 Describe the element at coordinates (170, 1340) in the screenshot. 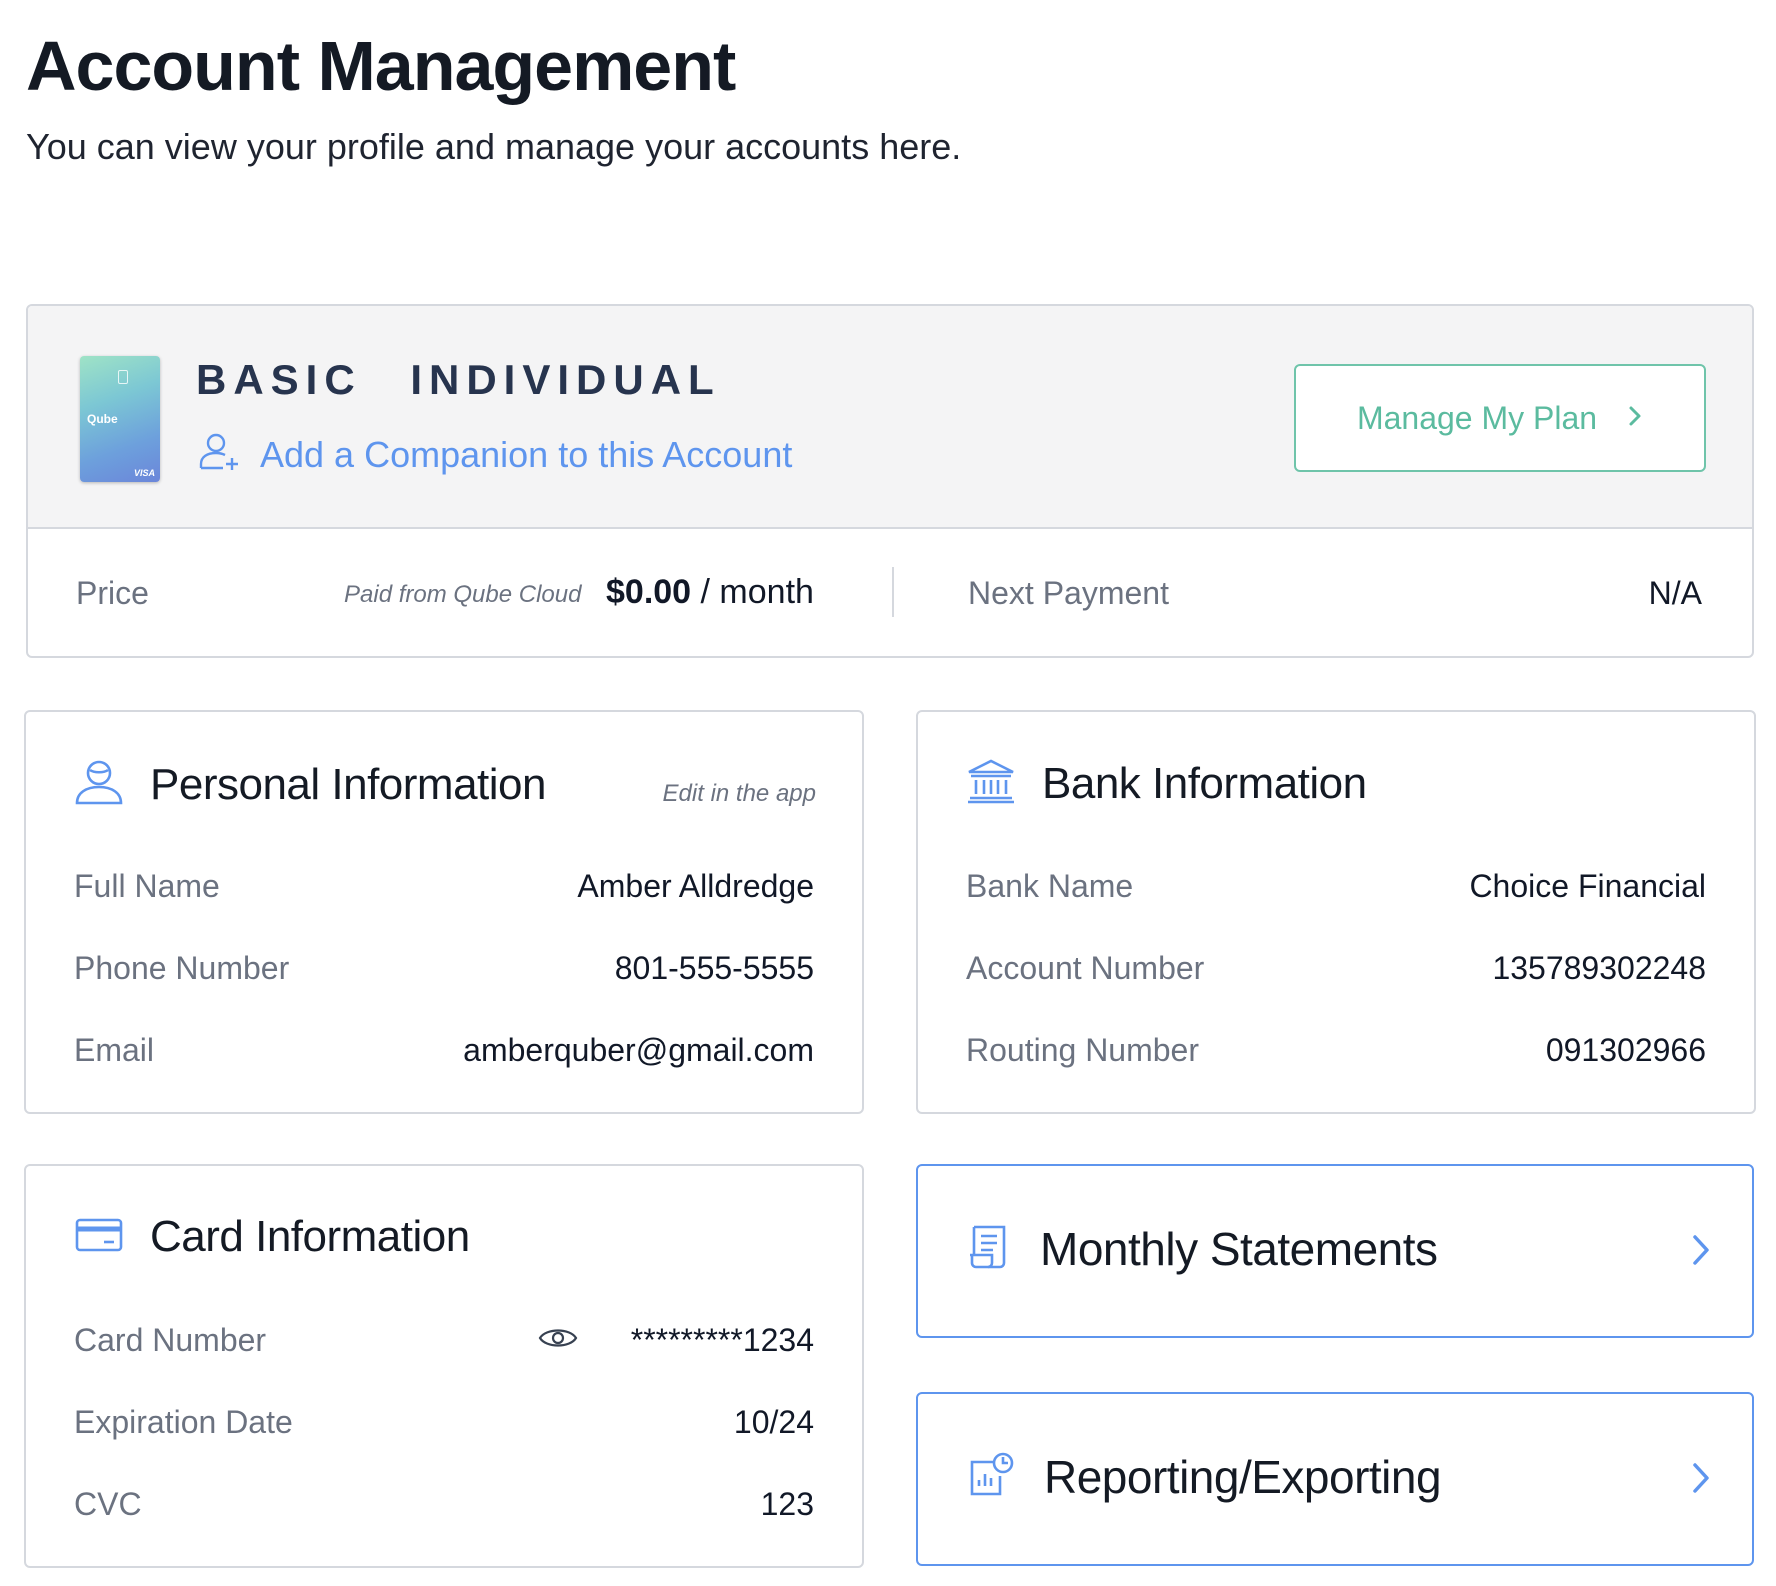

I see `row-label: Card Number` at that location.